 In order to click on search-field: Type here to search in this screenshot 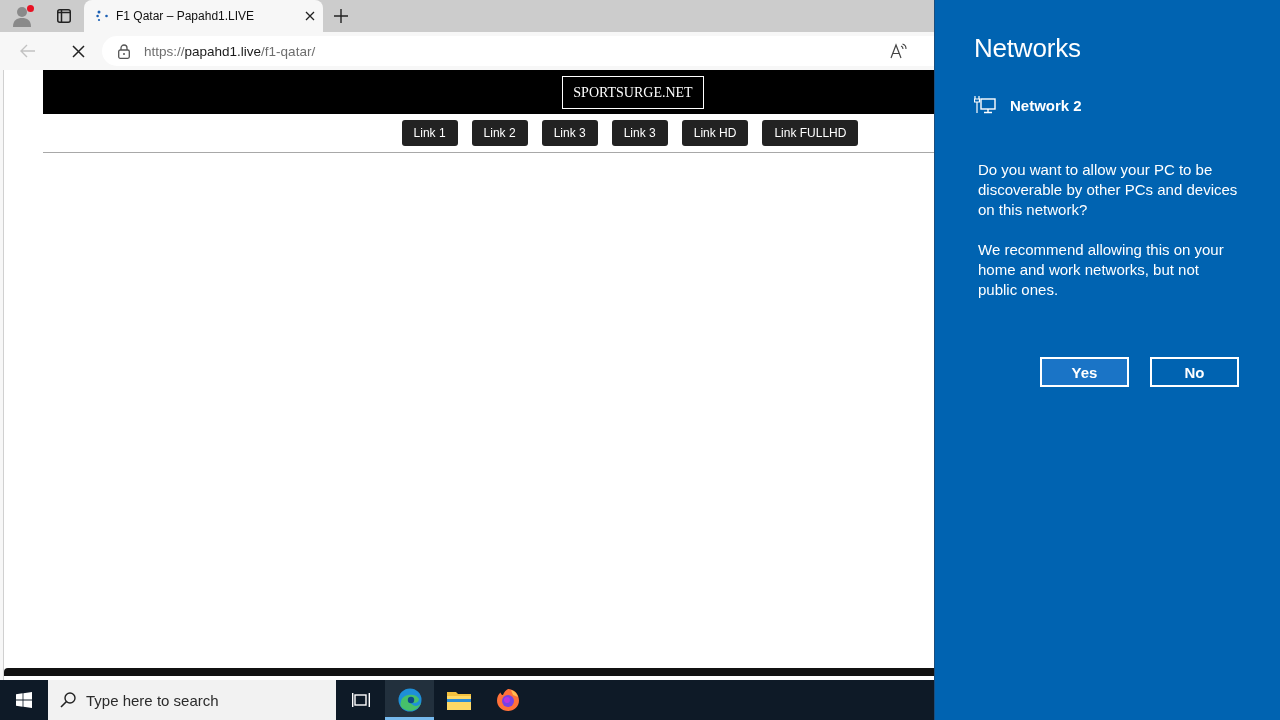, I will do `click(196, 700)`.